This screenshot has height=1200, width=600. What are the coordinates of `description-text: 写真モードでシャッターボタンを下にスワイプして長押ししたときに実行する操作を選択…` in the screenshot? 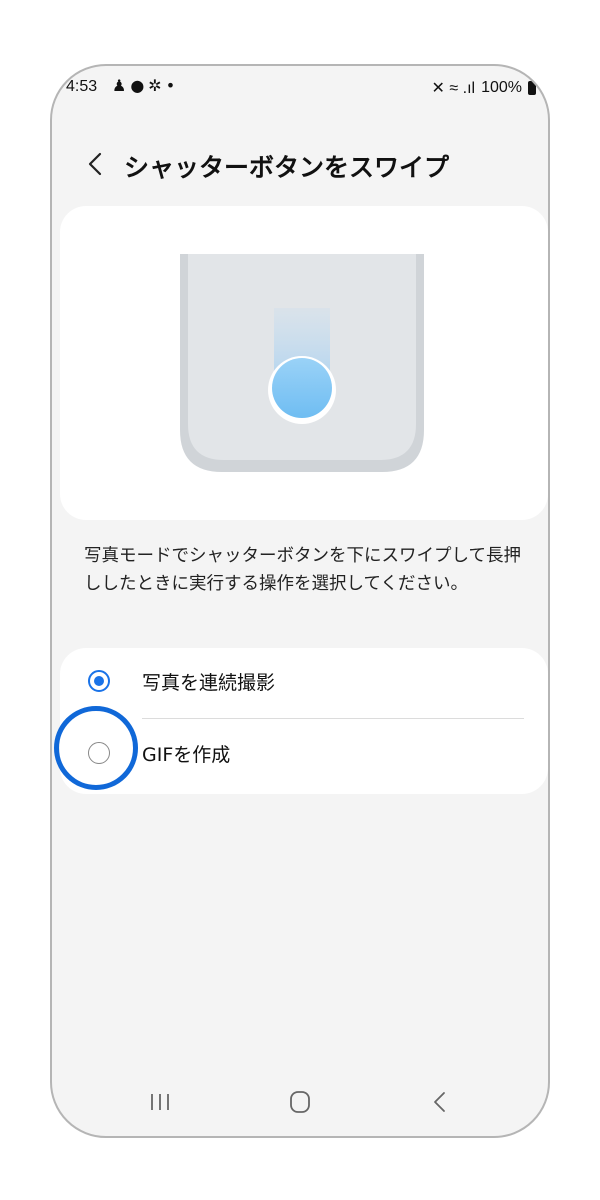 It's located at (302, 570).